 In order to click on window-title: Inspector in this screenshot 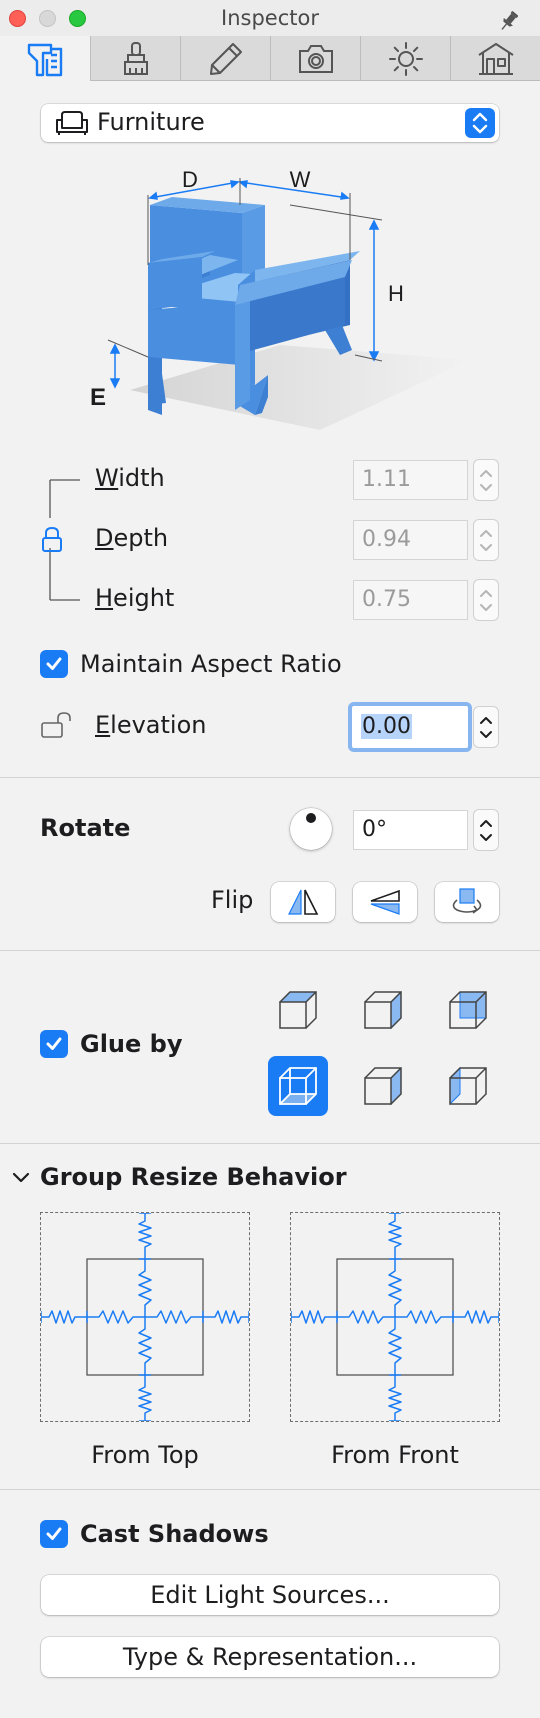, I will do `click(270, 18)`.